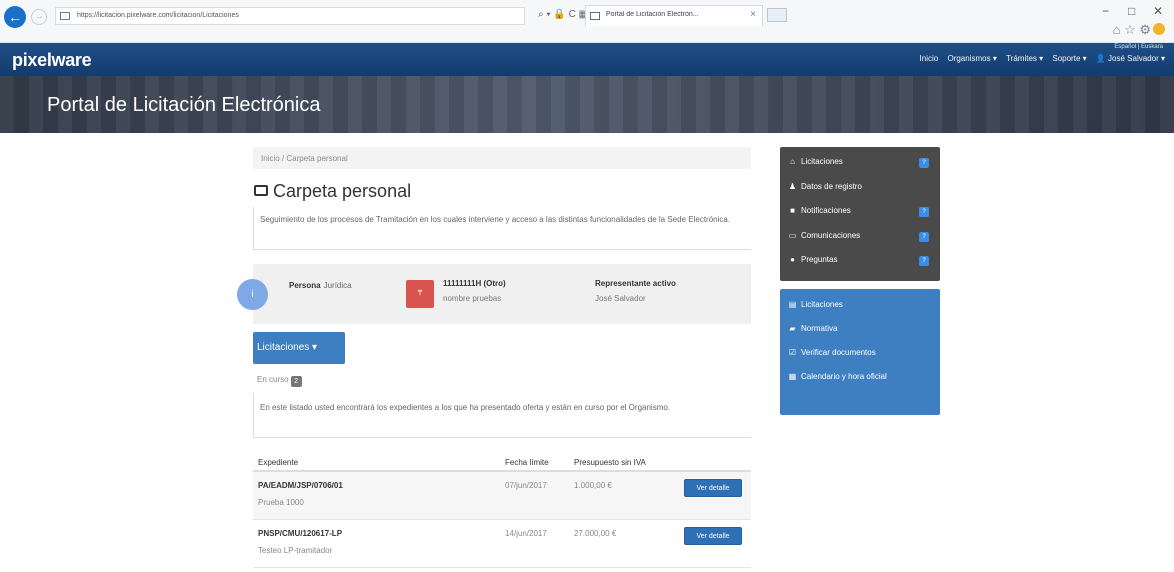  I want to click on licitaciones-dropdown: Licitaciones ▾, so click(299, 348).